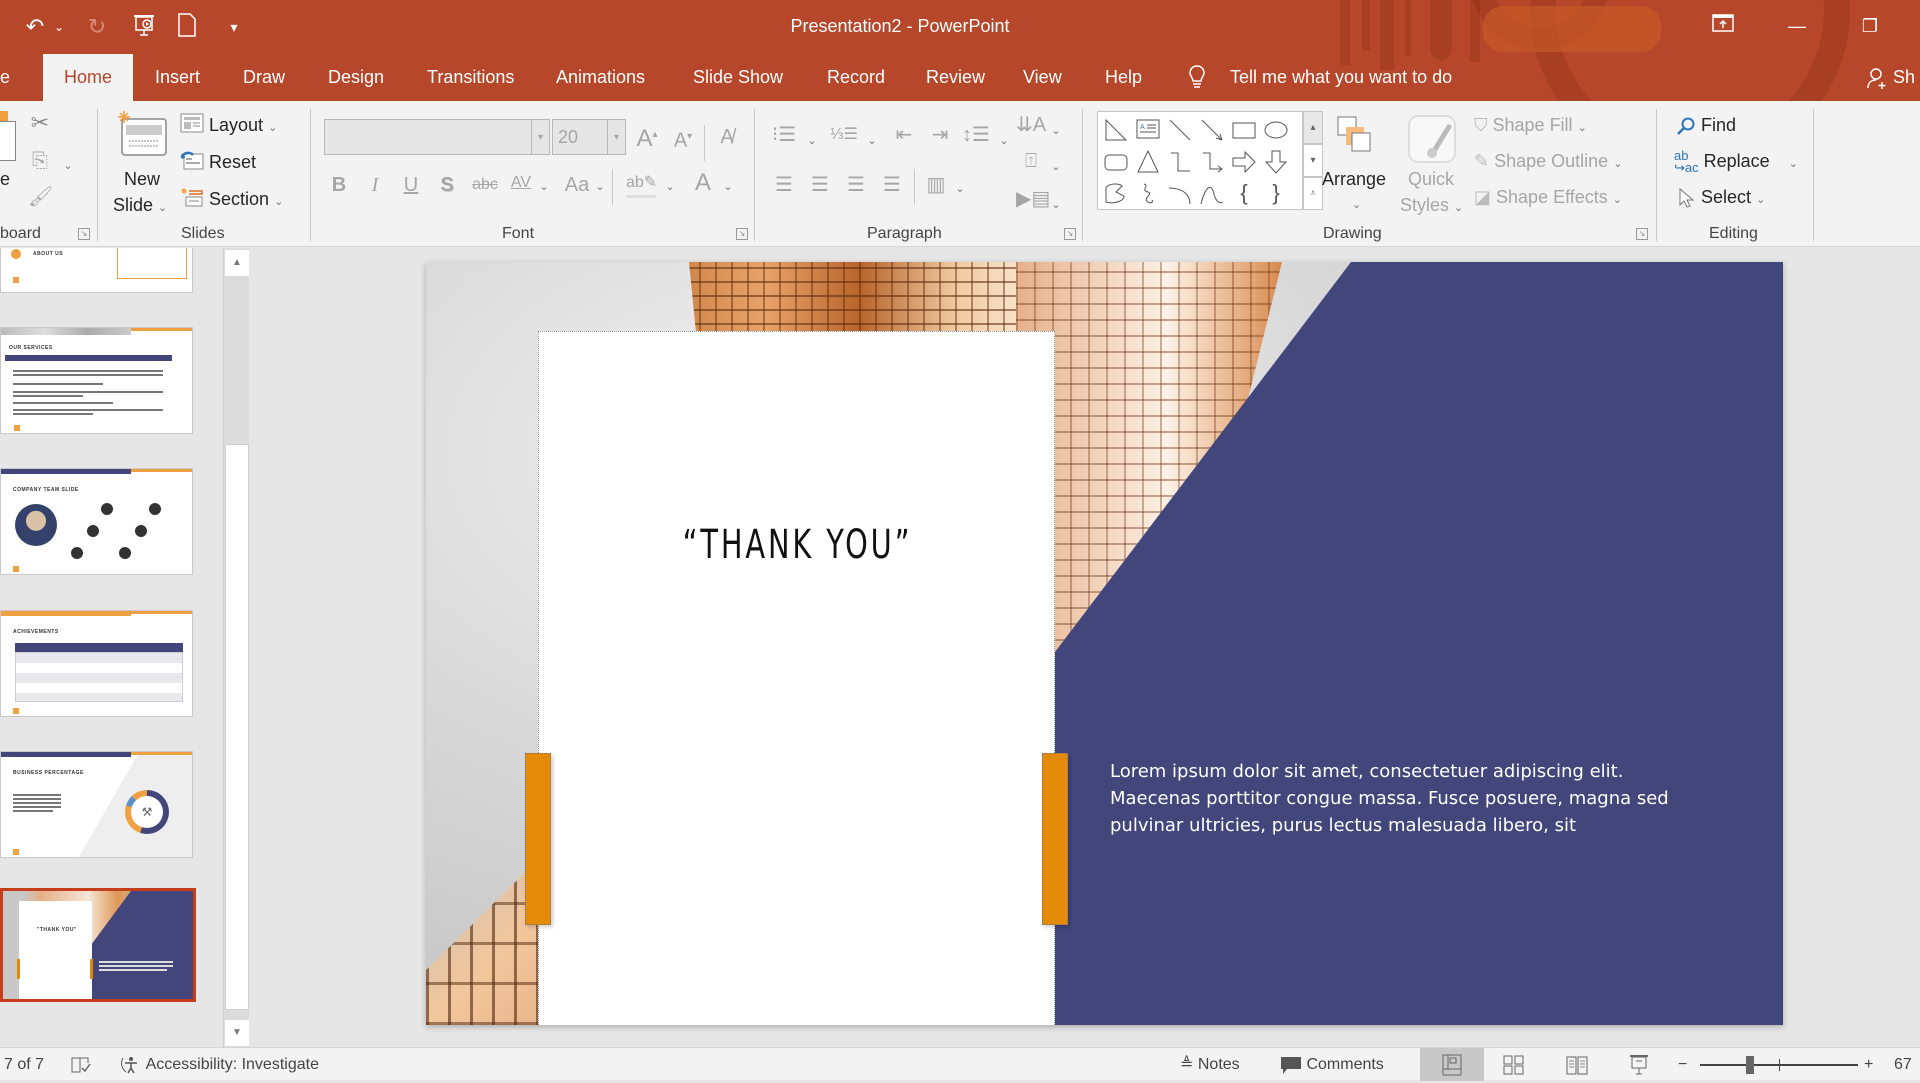 The height and width of the screenshot is (1083, 1920). I want to click on shape-rounded-rectangle-icon, so click(1116, 162).